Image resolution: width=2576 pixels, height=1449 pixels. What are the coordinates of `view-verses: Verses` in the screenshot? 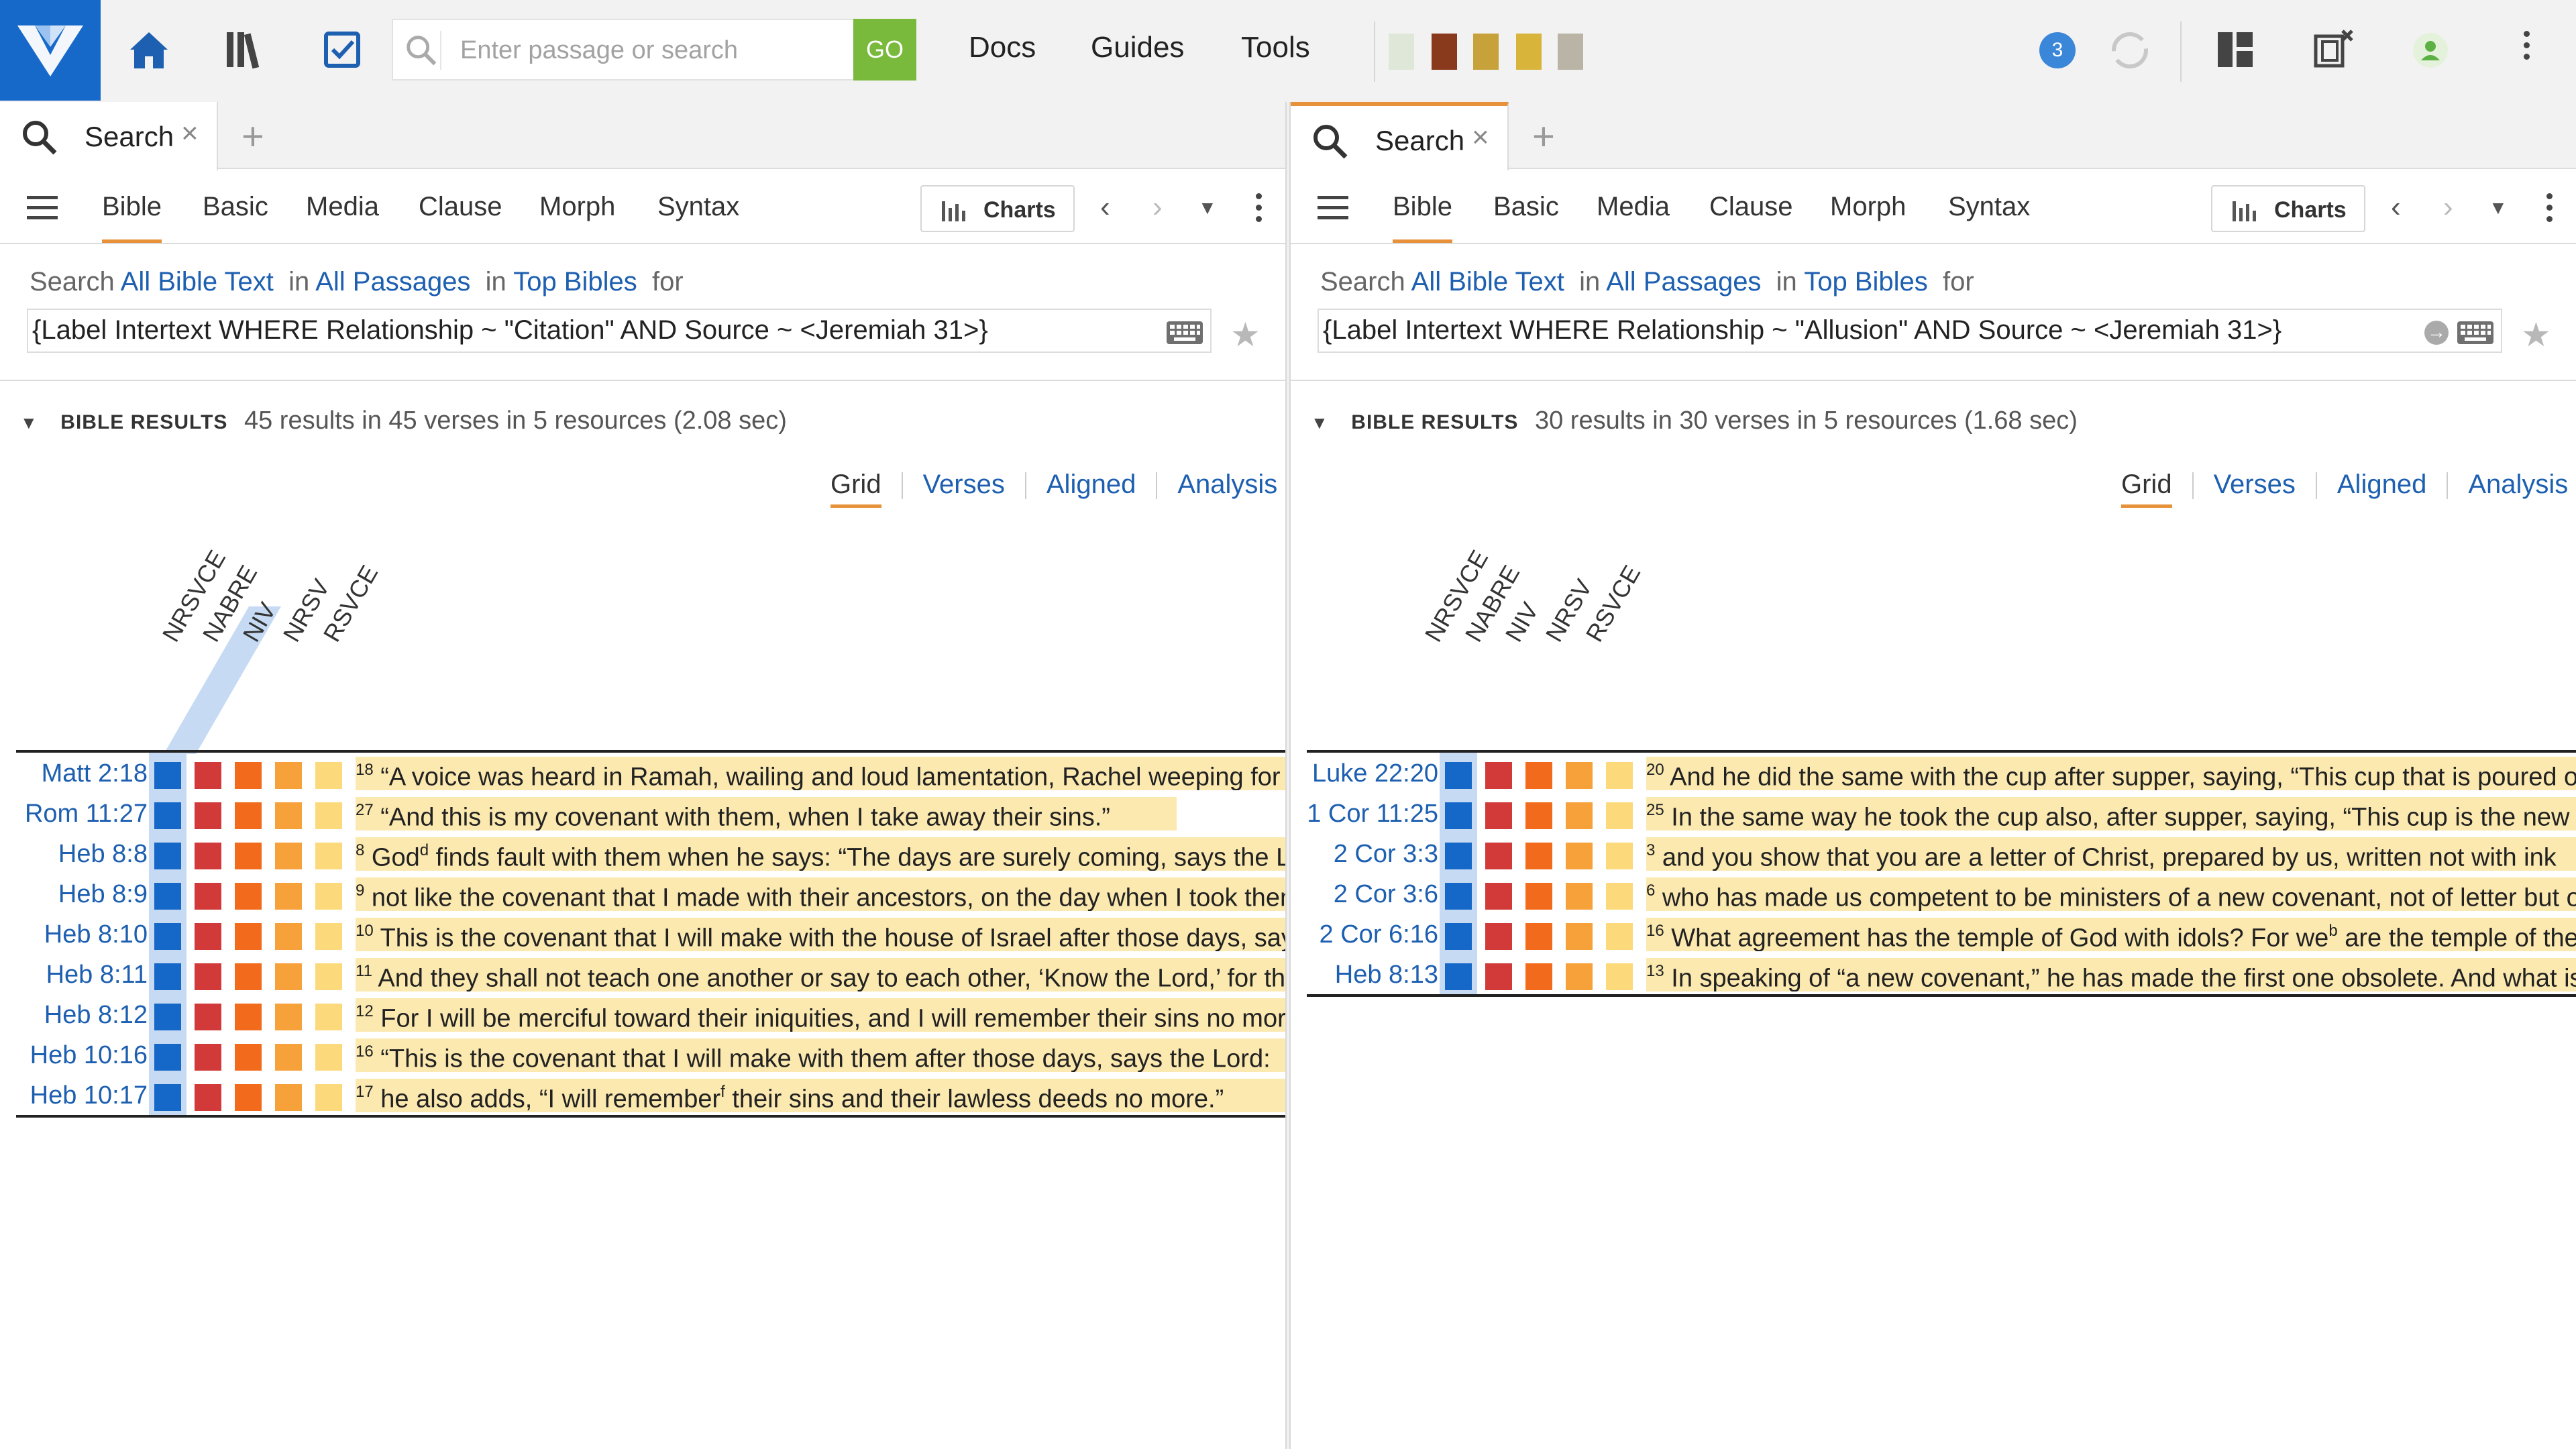 It's located at (964, 484).